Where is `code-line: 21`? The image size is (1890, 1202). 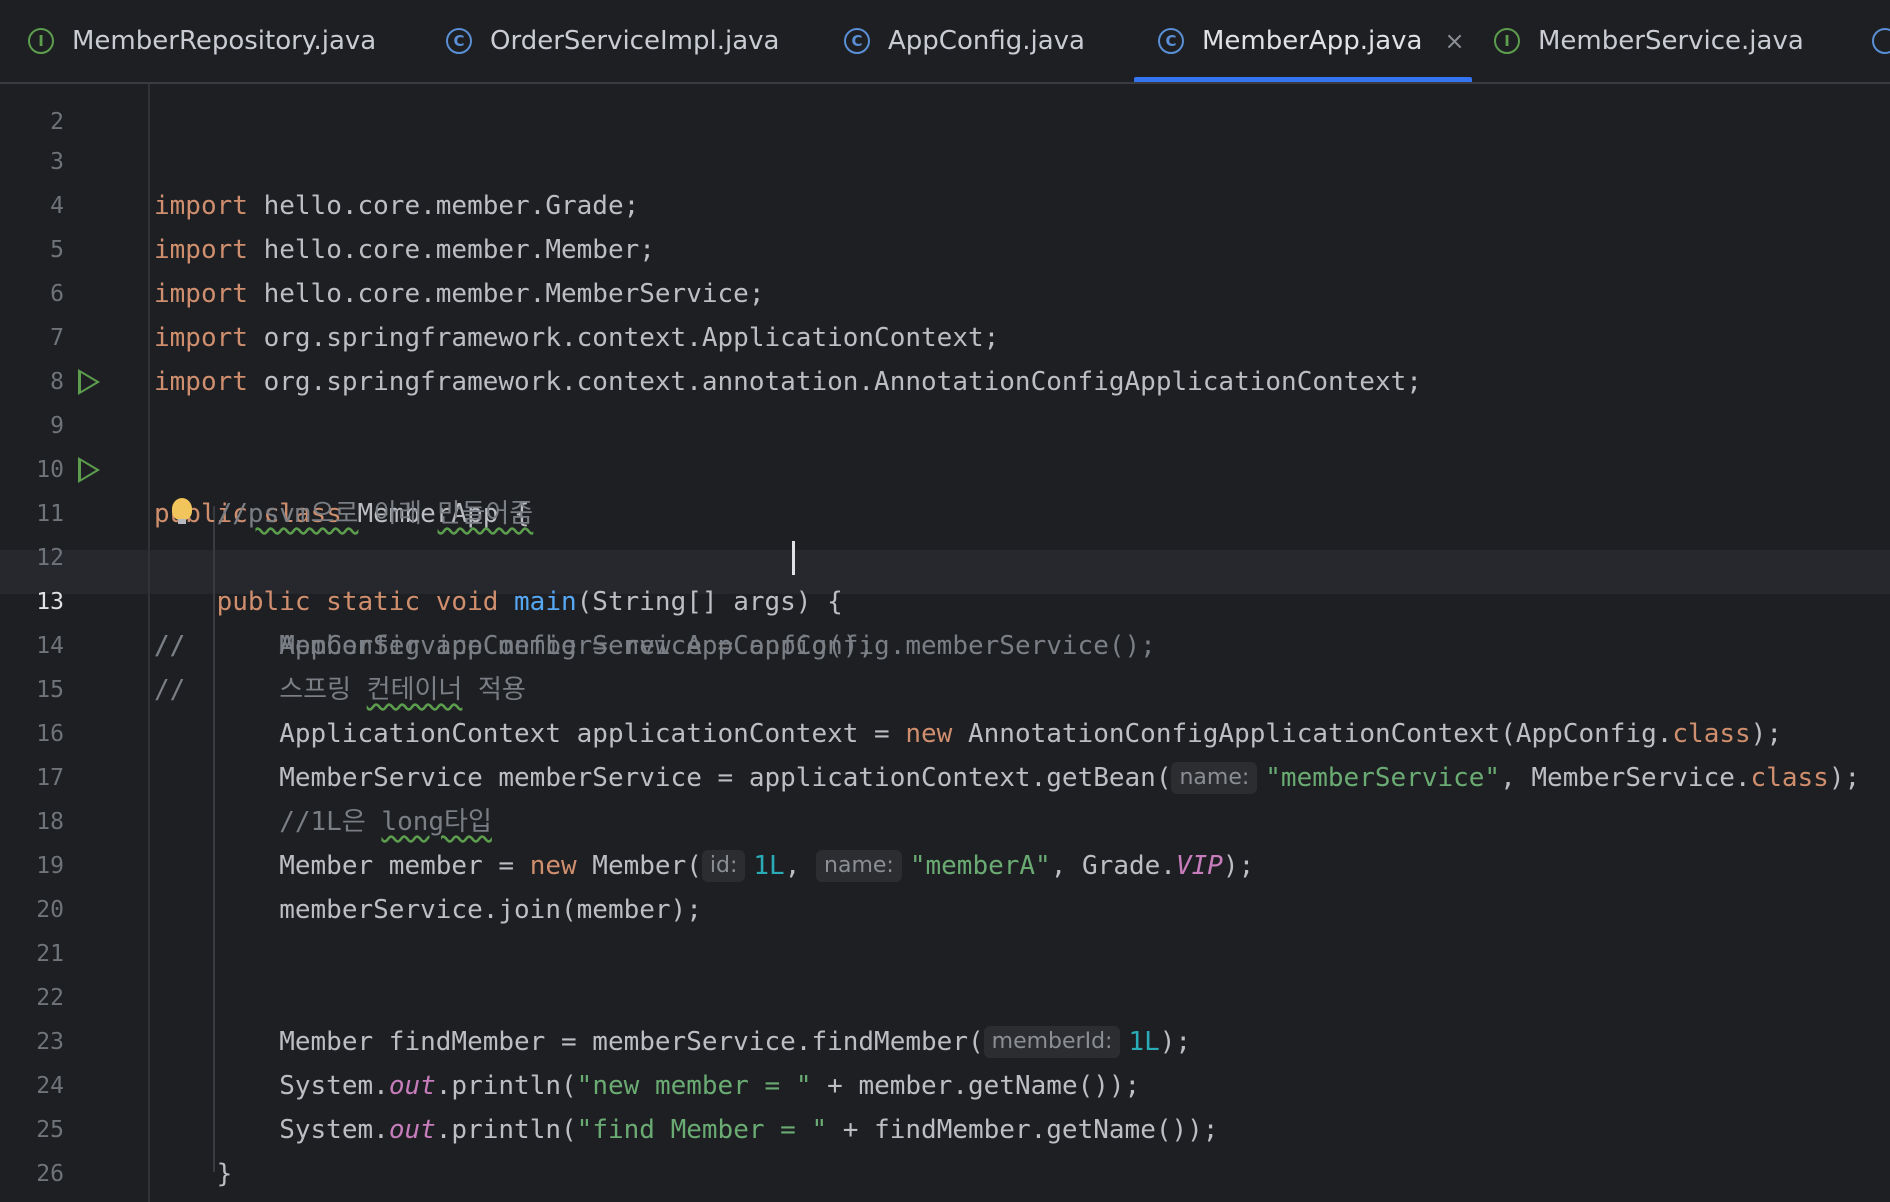 code-line: 21 is located at coordinates (945, 927).